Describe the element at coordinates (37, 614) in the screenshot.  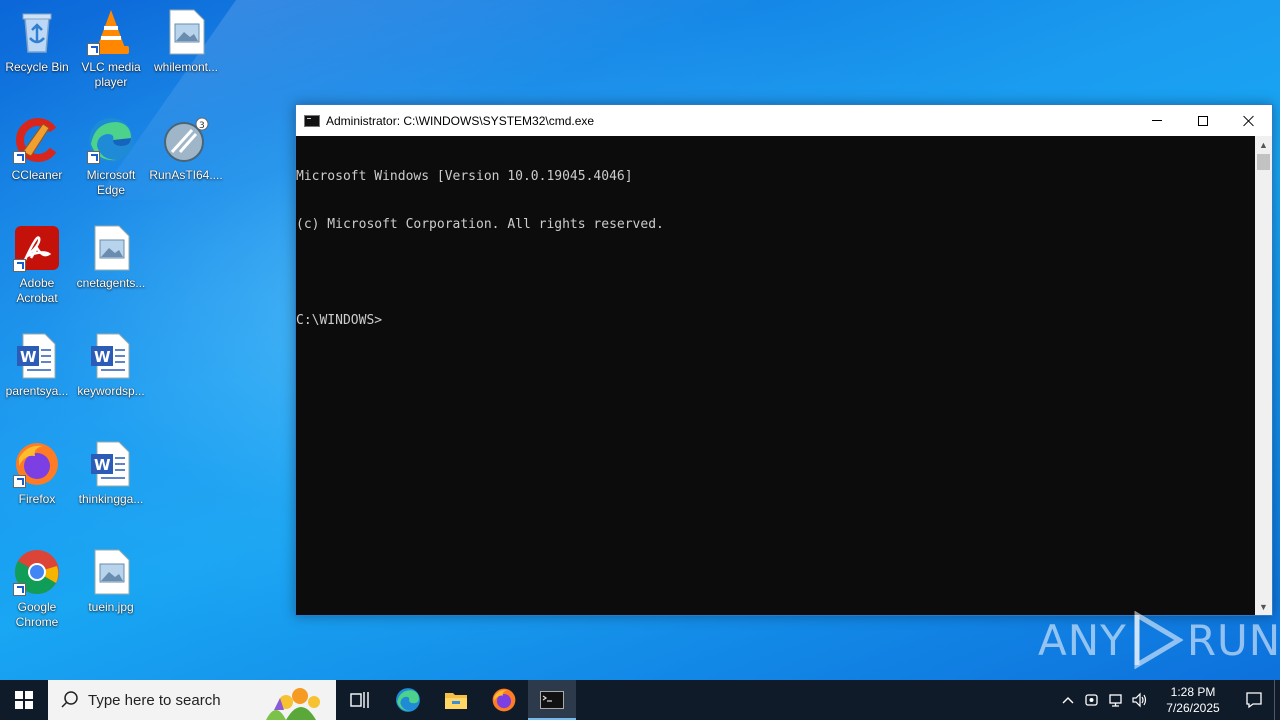
I see `icon-label: Google Chrome` at that location.